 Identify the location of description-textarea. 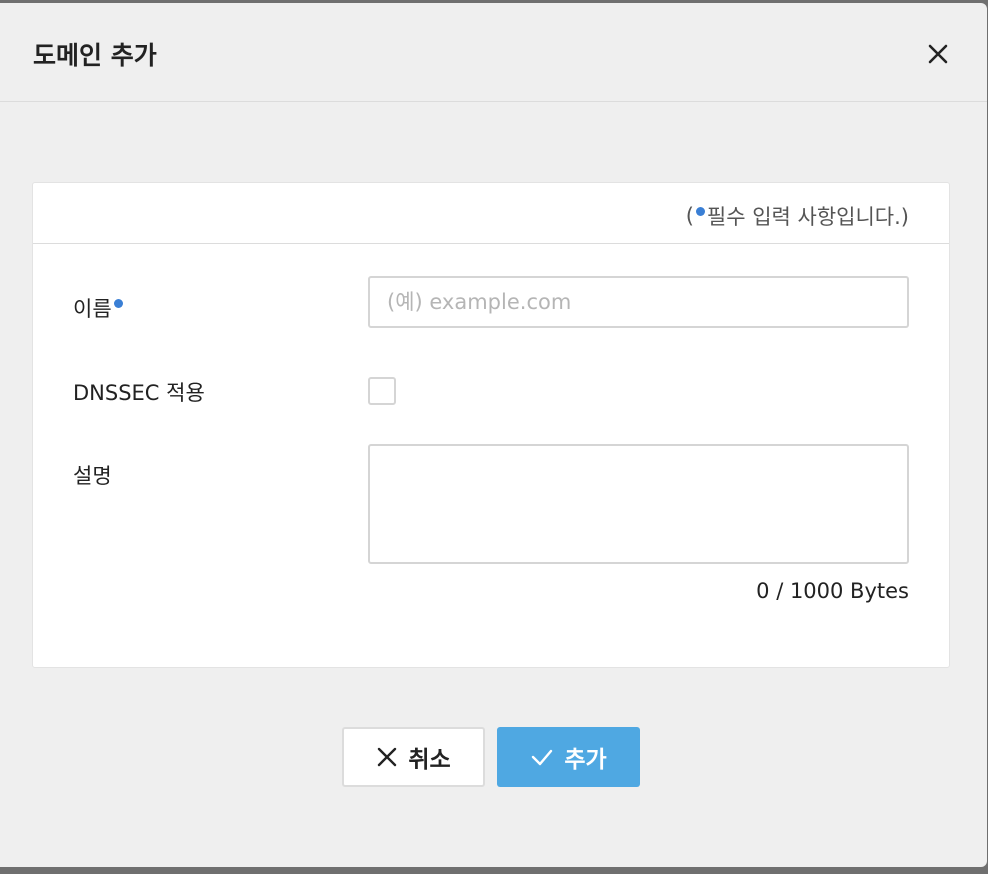
(638, 504).